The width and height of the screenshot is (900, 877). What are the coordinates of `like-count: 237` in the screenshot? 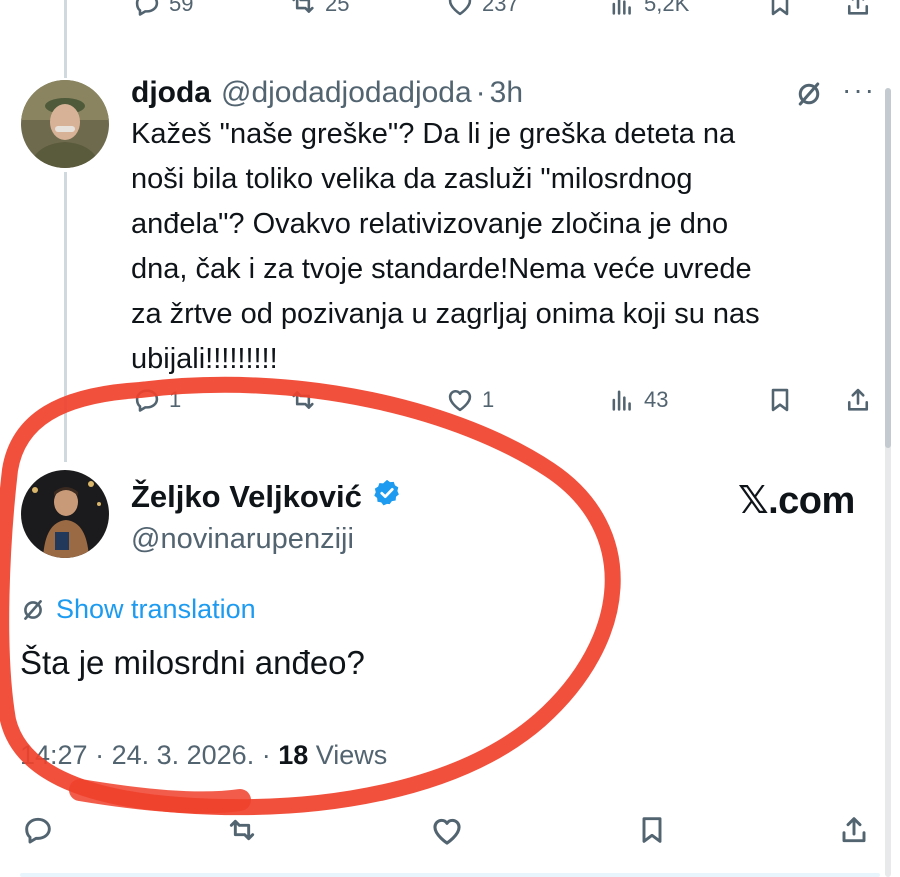 It's located at (500, 8).